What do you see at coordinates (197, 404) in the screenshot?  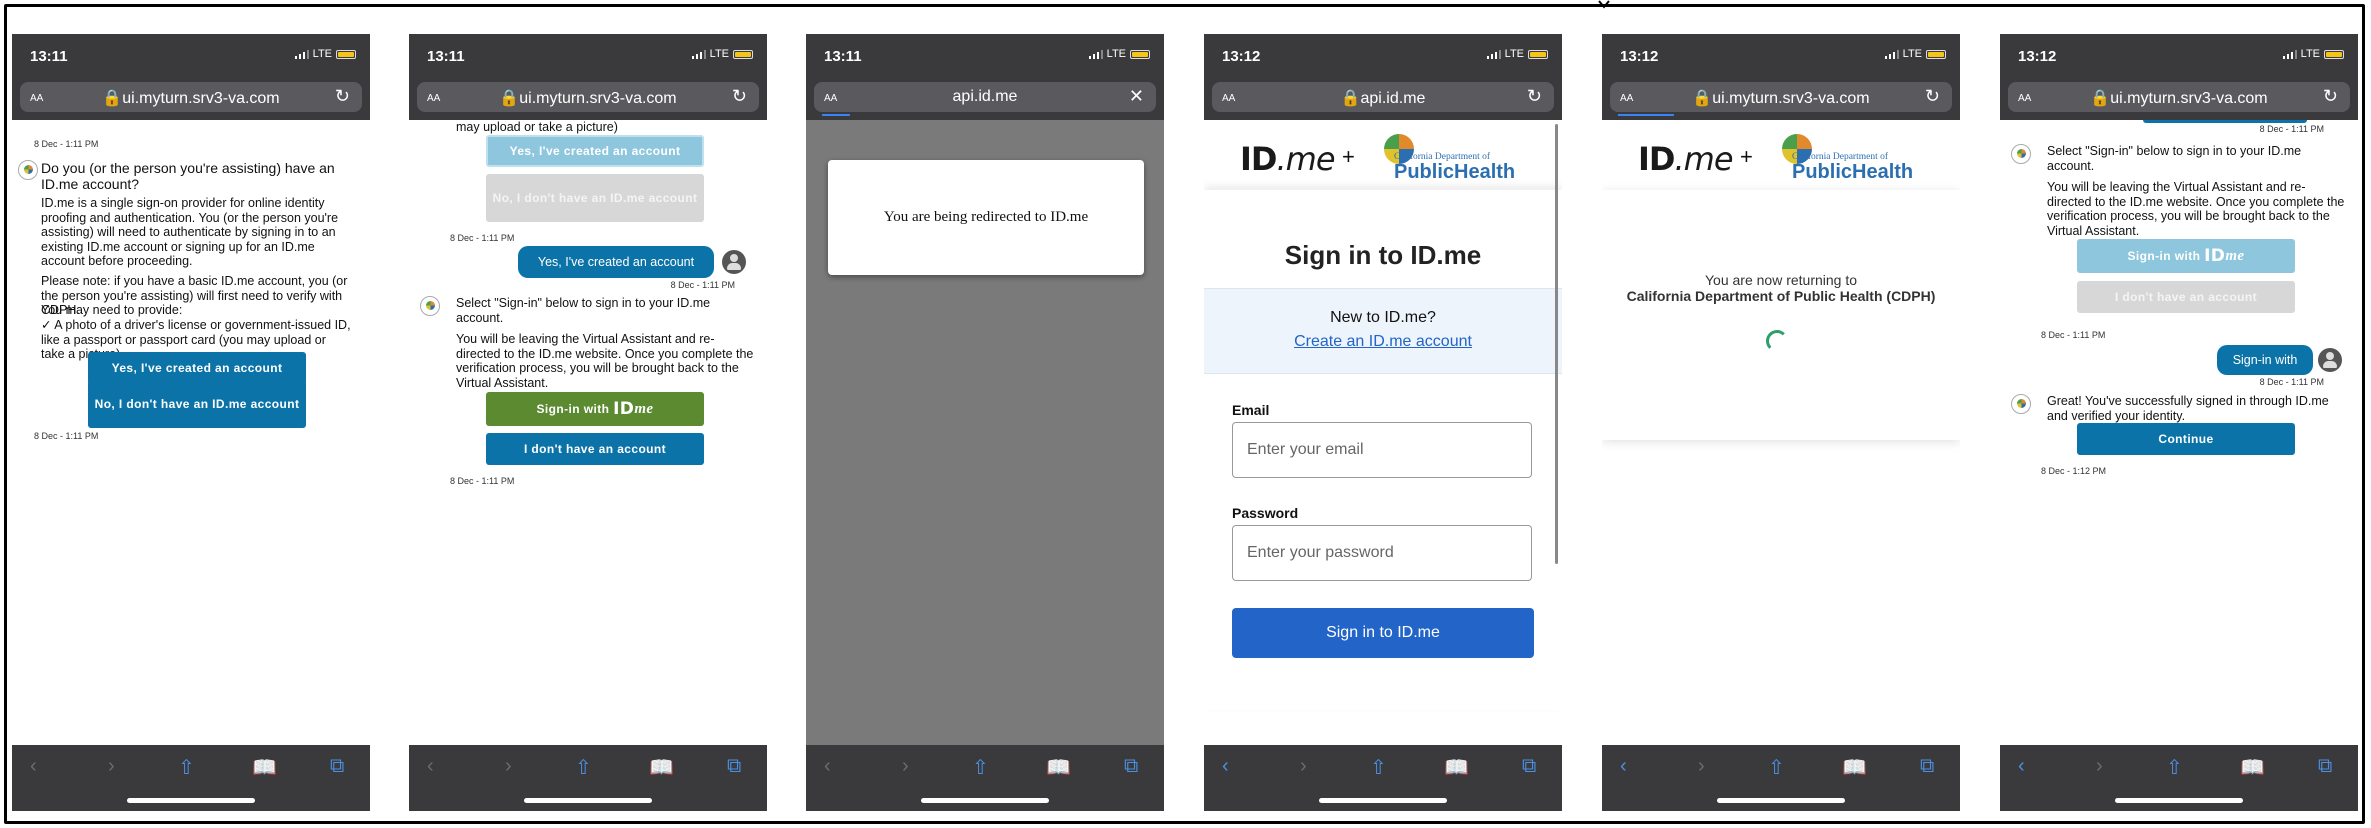 I see `no-idme-account-button: No, I don't have an ID.me account` at bounding box center [197, 404].